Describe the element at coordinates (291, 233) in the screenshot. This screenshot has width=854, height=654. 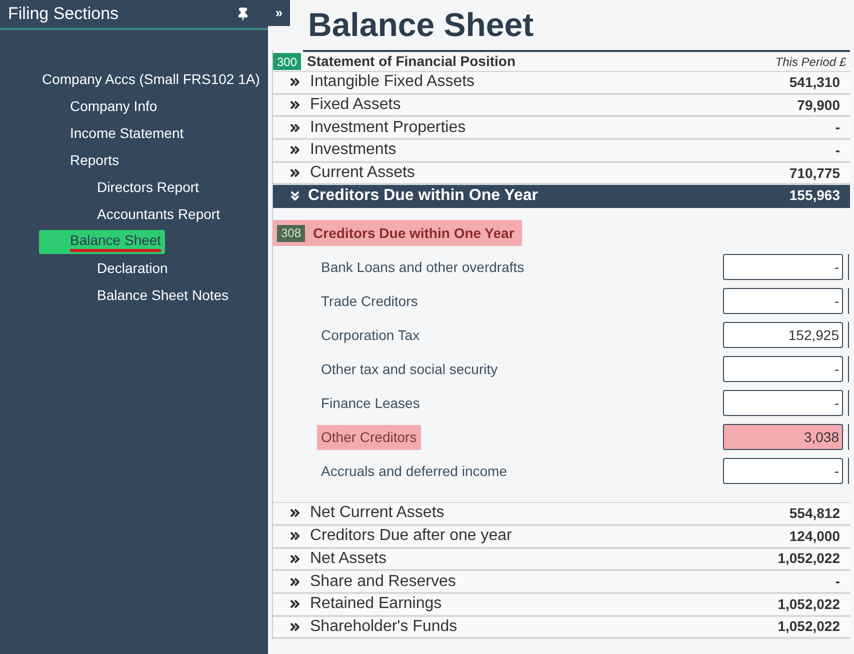
I see `detail-badge: 308` at that location.